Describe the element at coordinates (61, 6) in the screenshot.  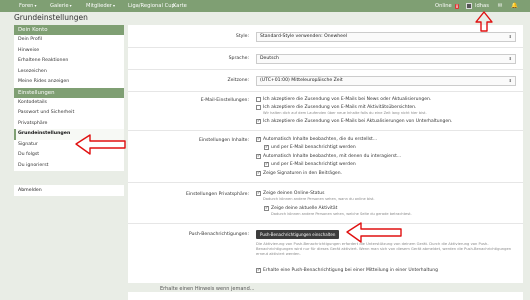
I see `nav-gallery: Galerie ▾` at that location.